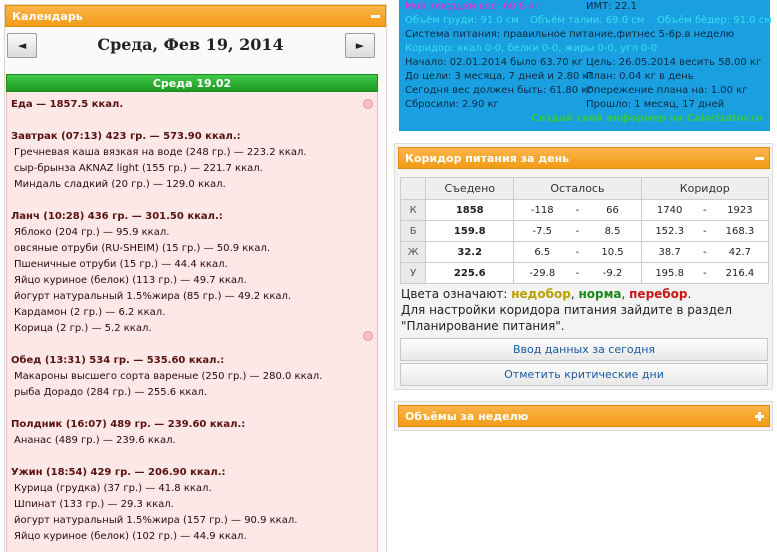 Image resolution: width=777 pixels, height=552 pixels. I want to click on corridor-to: 1923, so click(740, 210).